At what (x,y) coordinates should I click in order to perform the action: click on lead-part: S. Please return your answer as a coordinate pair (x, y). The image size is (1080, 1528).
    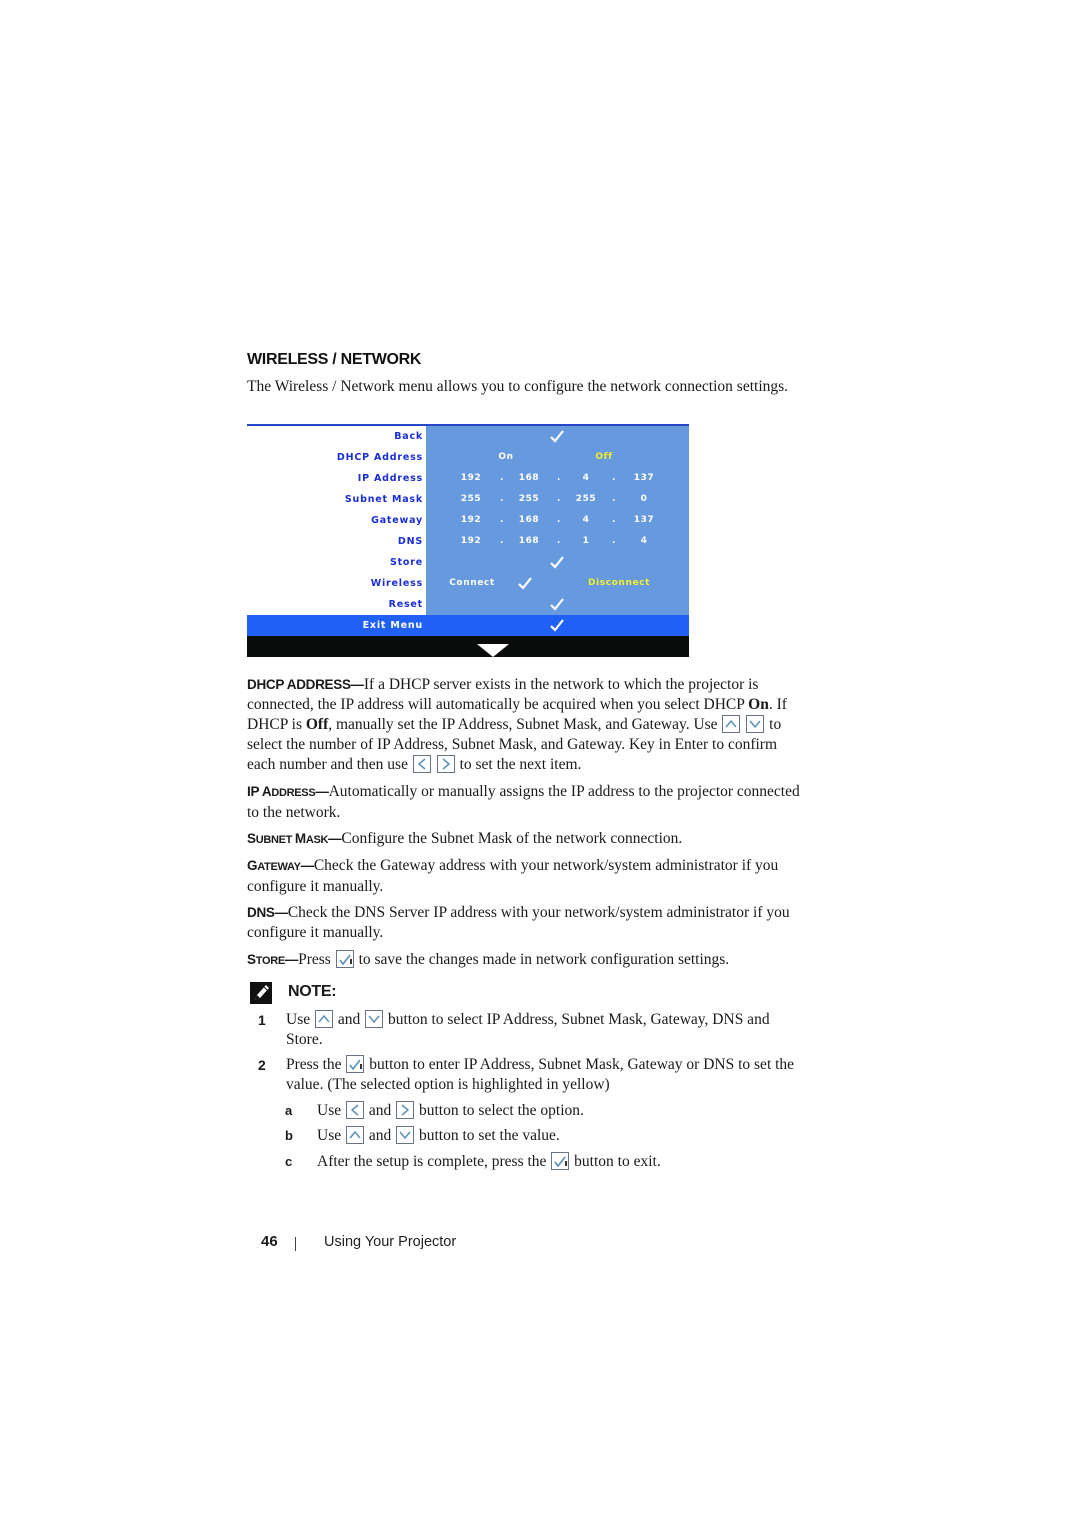
    Looking at the image, I should click on (251, 838).